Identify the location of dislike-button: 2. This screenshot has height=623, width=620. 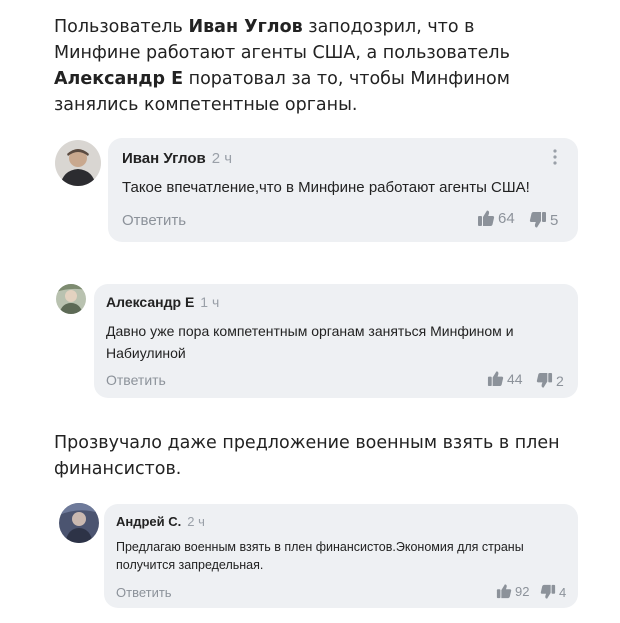
(550, 380).